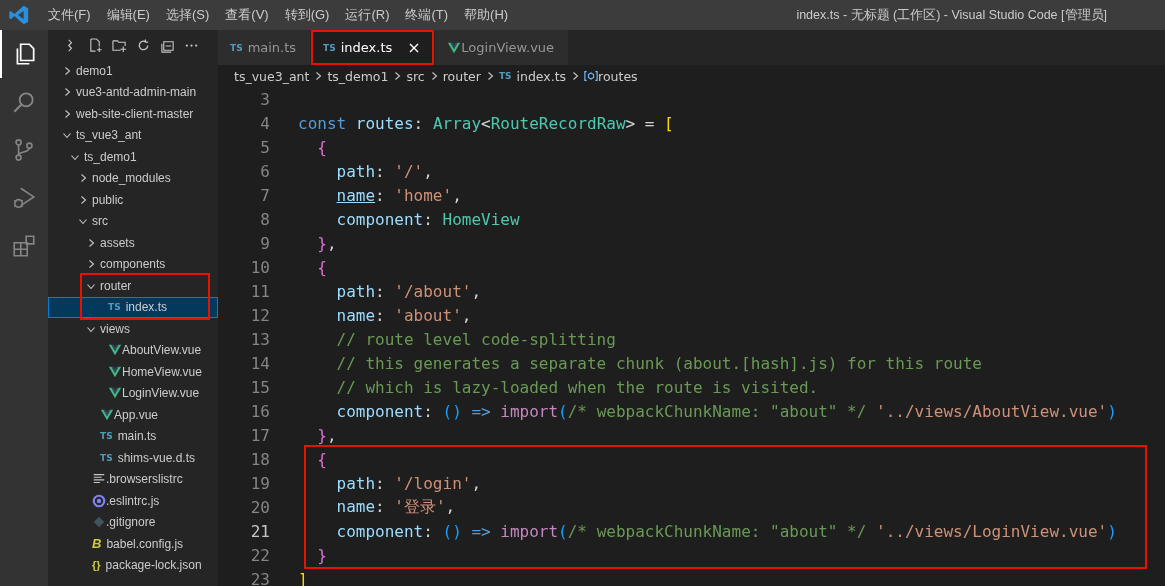 The width and height of the screenshot is (1165, 586). I want to click on folder-item: ts_demo1, so click(133, 157).